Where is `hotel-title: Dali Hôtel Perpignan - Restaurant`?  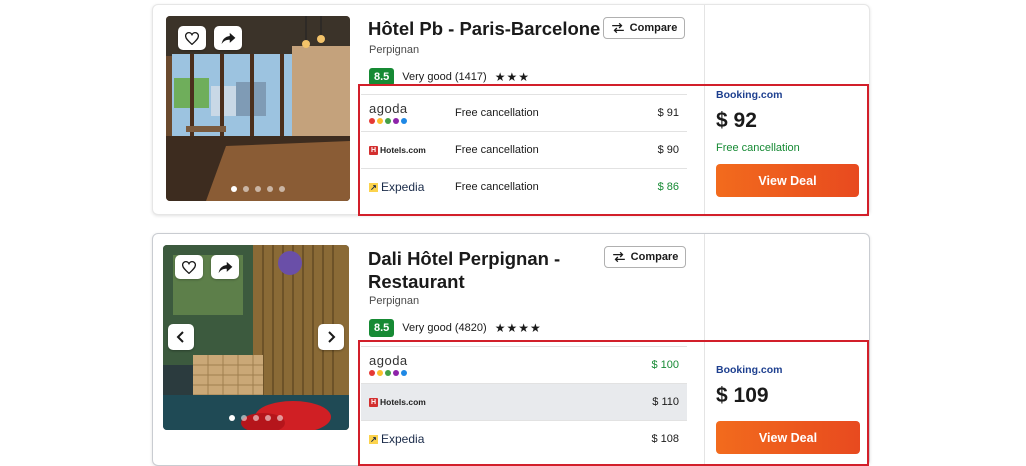
hotel-title: Dali Hôtel Perpignan - Restaurant is located at coordinates (478, 270).